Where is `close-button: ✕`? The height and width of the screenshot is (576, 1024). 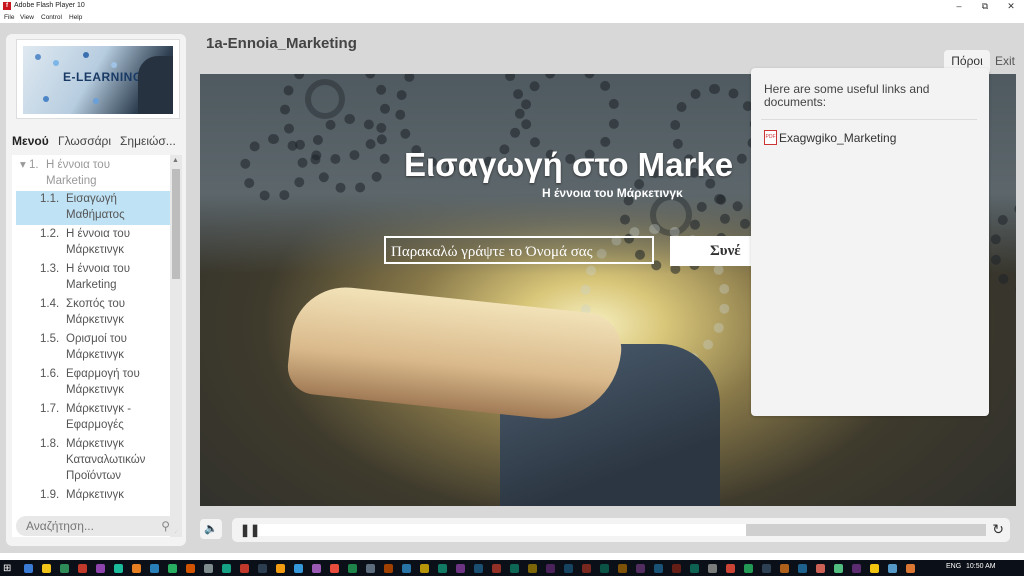
close-button: ✕ is located at coordinates (1011, 6).